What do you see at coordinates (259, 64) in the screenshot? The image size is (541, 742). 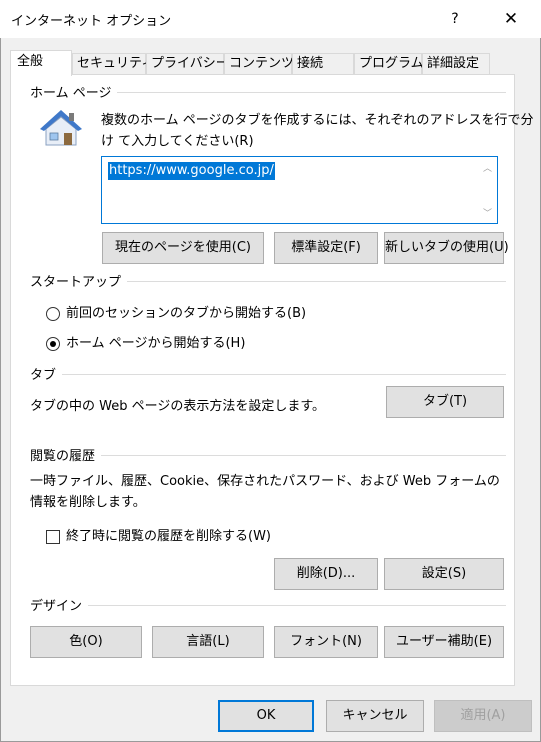 I see `tab-content: コンテンツ` at bounding box center [259, 64].